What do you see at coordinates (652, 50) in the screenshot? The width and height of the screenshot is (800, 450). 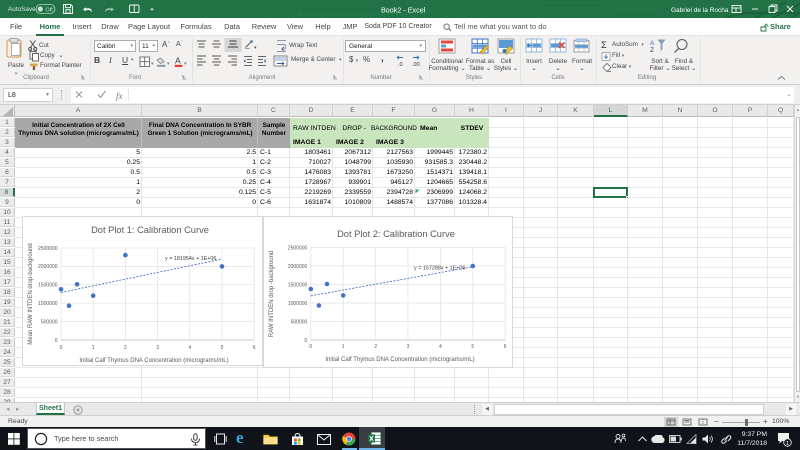 I see `svg-text: Z` at bounding box center [652, 50].